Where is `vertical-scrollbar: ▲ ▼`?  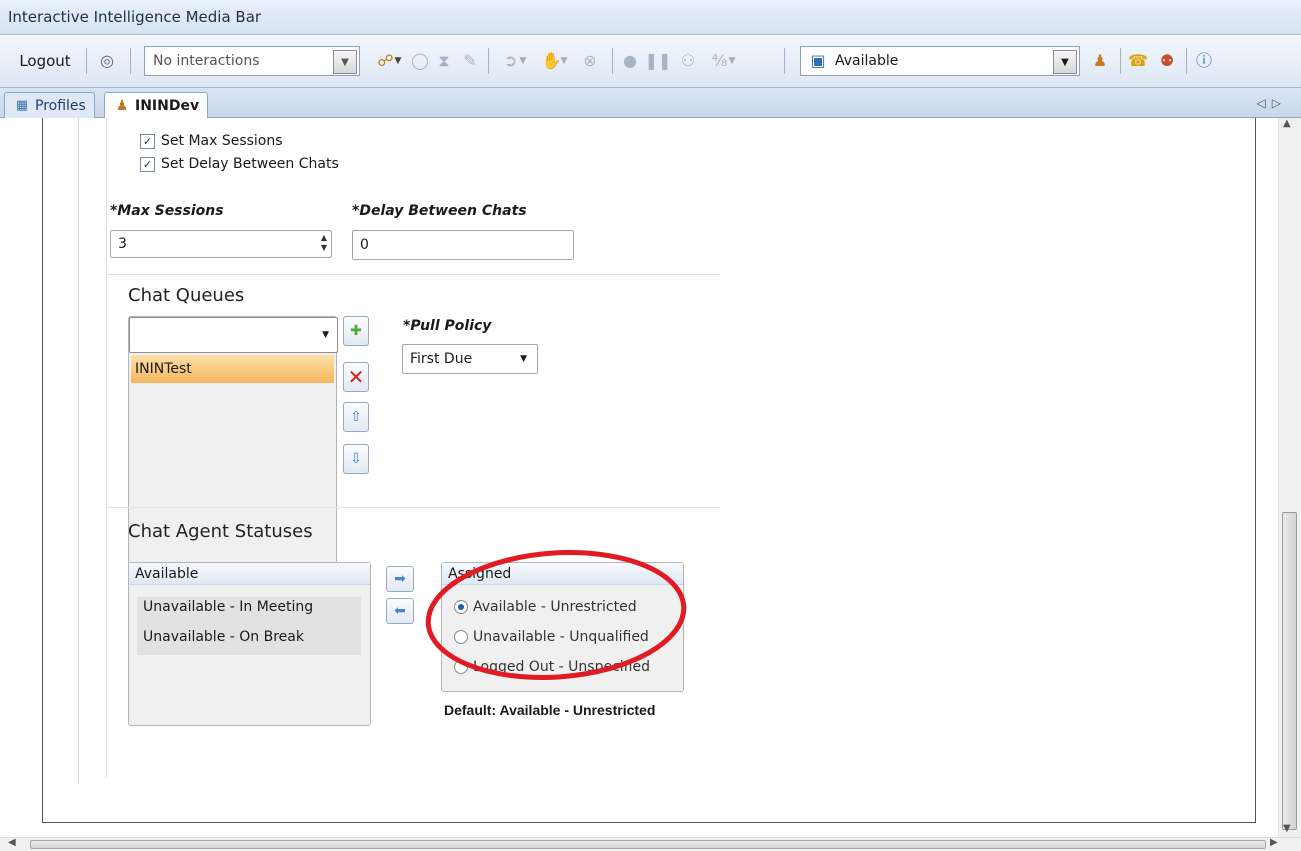
vertical-scrollbar: ▲ ▼ is located at coordinates (1289, 477).